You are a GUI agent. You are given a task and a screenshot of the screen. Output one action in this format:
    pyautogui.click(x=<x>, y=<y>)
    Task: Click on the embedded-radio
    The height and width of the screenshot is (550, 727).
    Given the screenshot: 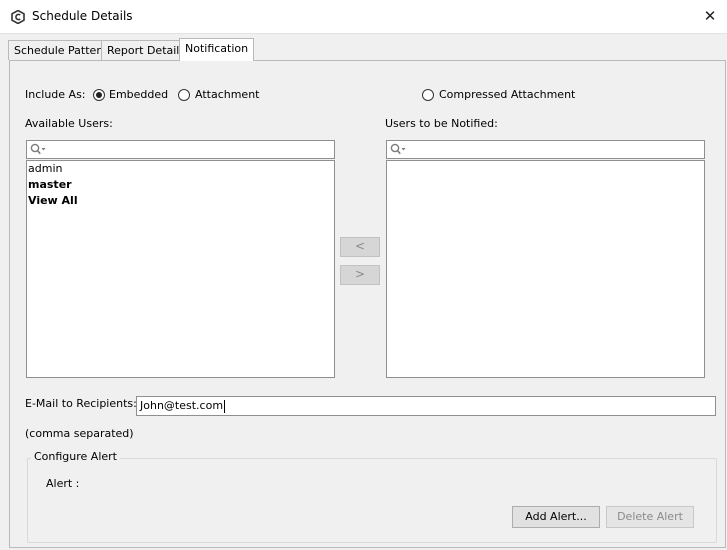 What is the action you would take?
    pyautogui.click(x=99, y=95)
    